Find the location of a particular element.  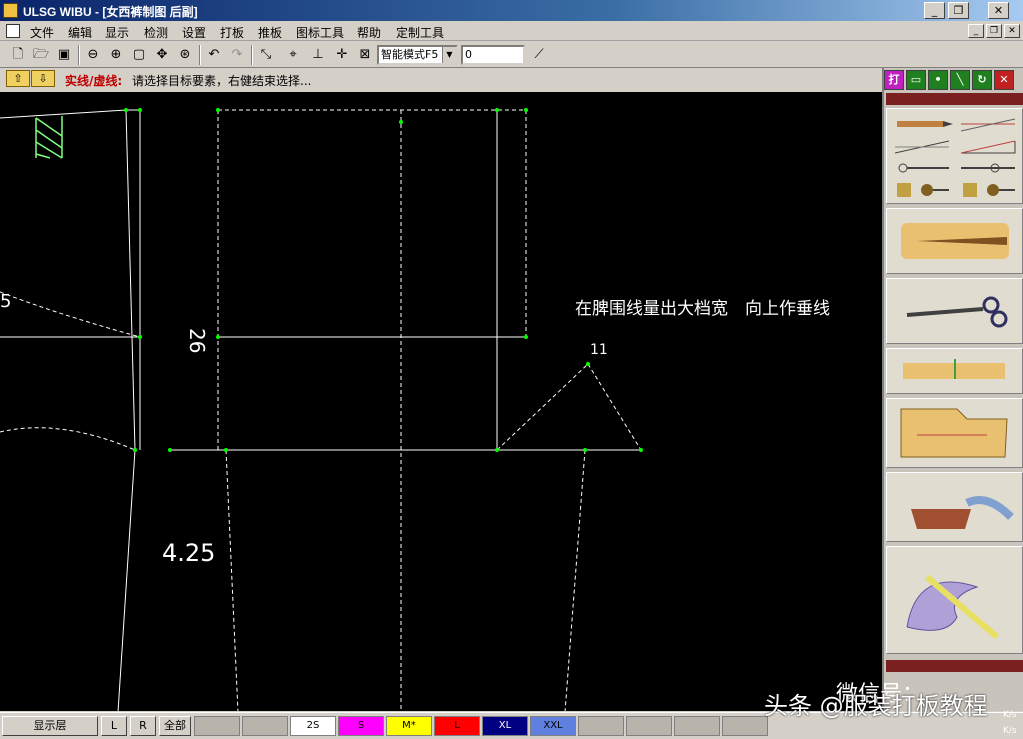

minimize-button: _ is located at coordinates (934, 10).